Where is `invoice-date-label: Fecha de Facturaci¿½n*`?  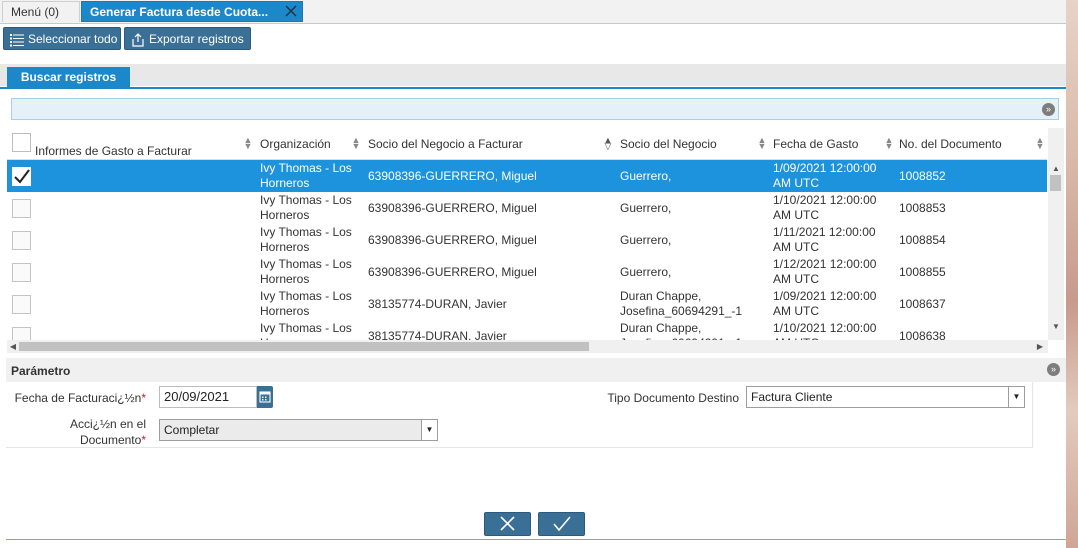
invoice-date-label: Fecha de Facturaci¿½n* is located at coordinates (80, 398).